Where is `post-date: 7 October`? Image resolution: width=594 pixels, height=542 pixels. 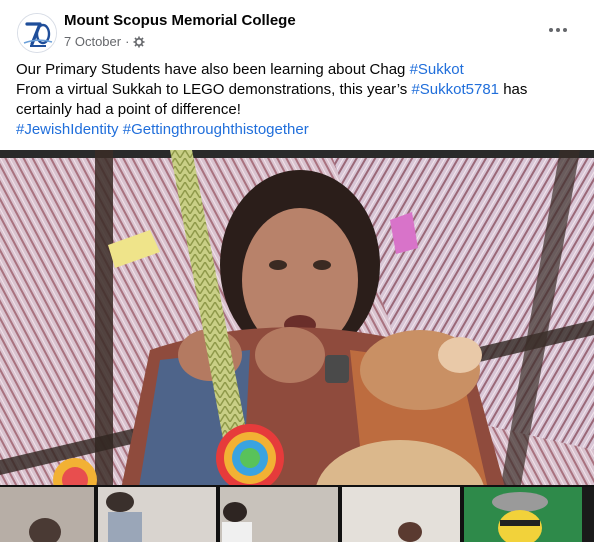
post-date: 7 October is located at coordinates (92, 41).